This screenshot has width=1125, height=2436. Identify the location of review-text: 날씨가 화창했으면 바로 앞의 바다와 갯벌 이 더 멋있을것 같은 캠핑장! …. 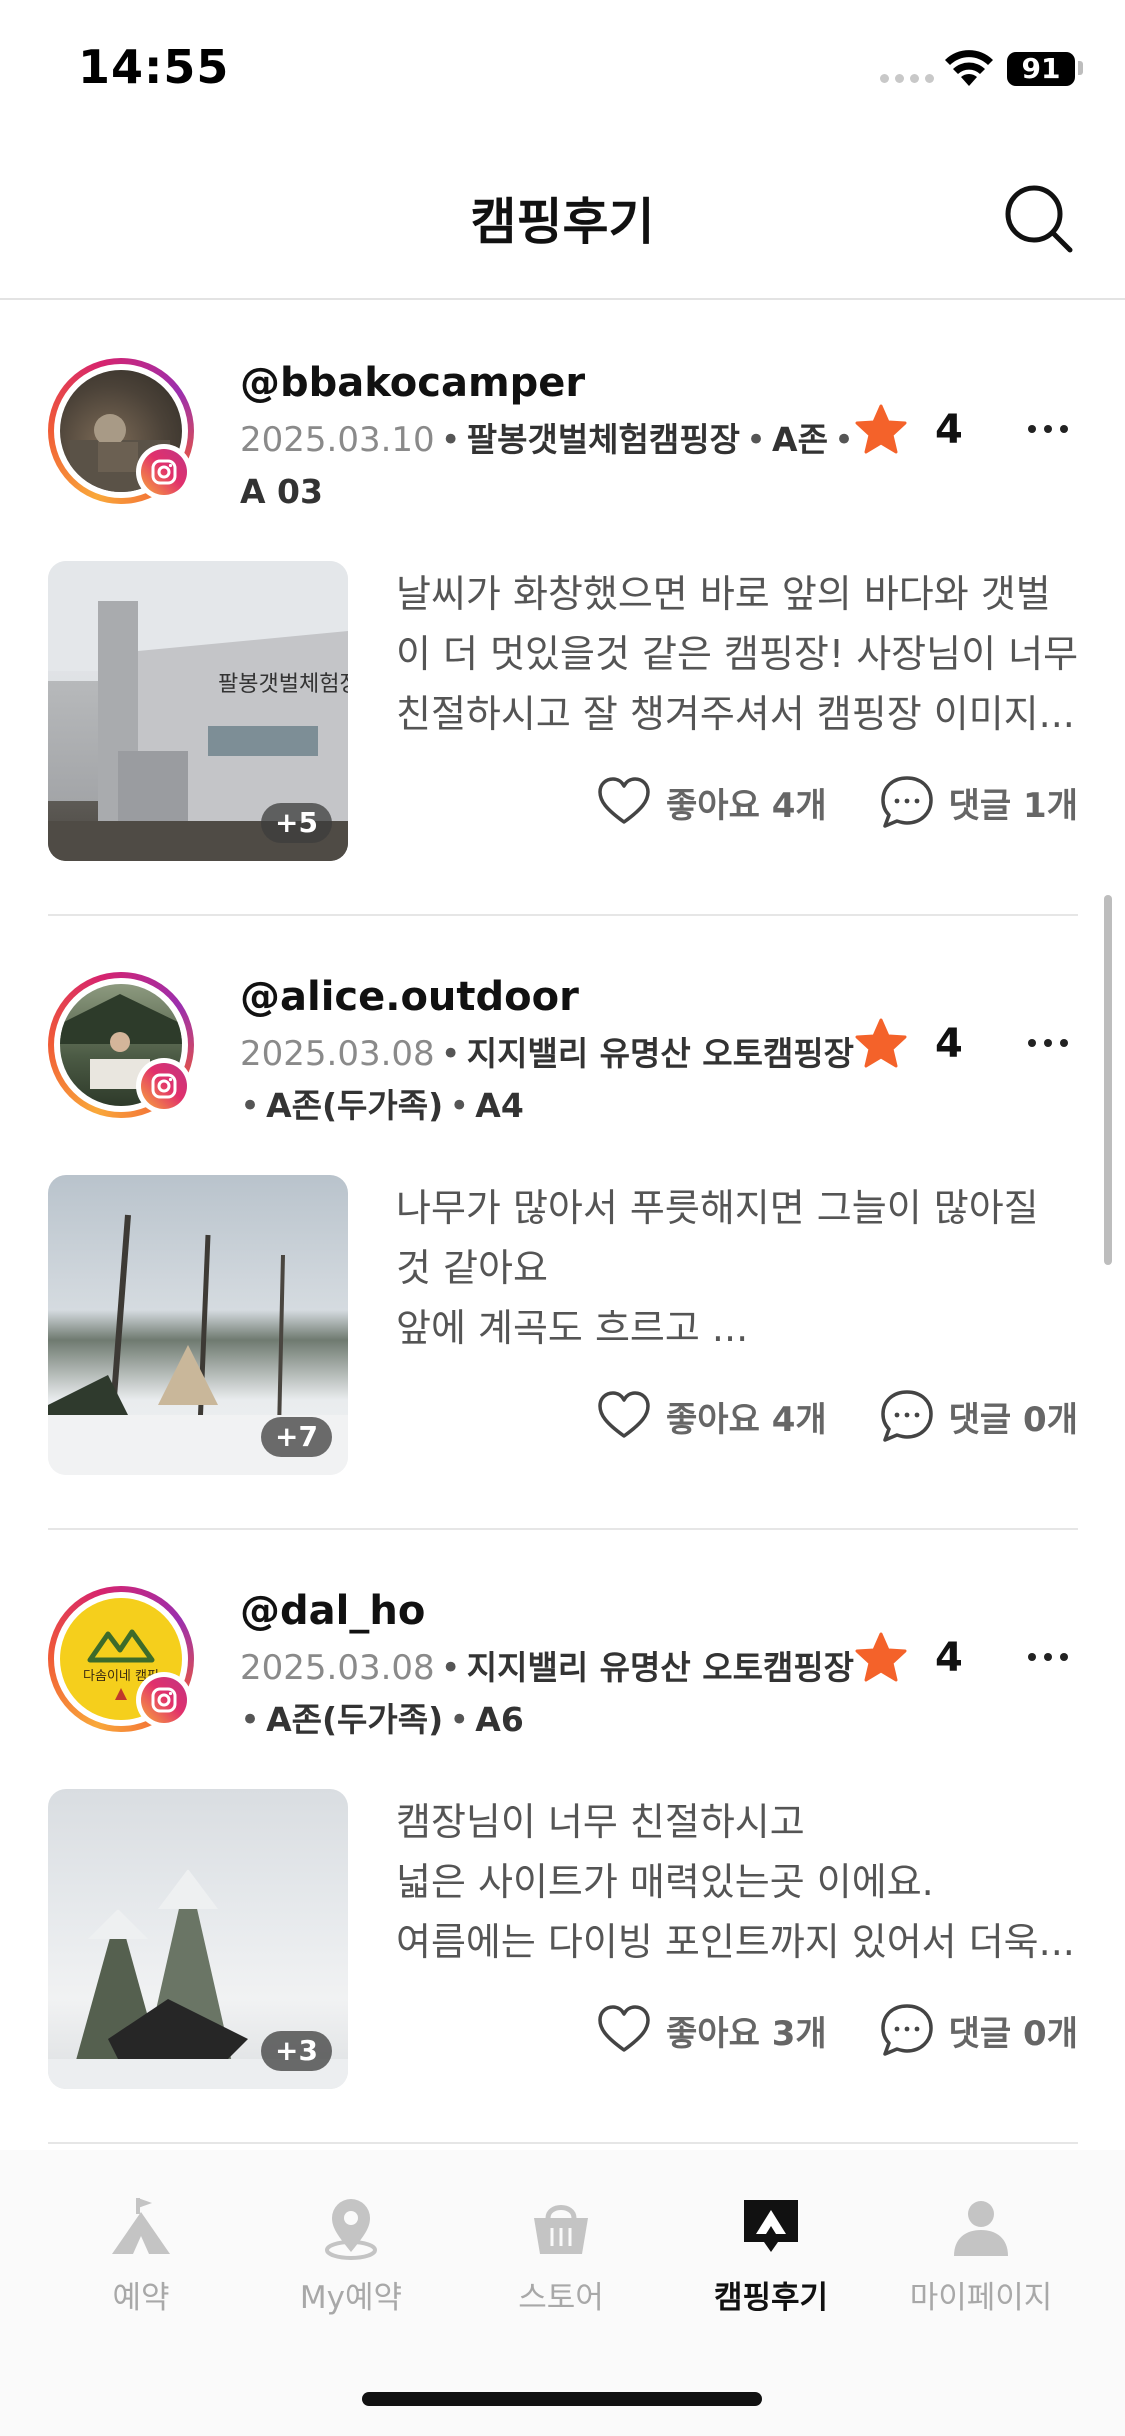
(741, 654).